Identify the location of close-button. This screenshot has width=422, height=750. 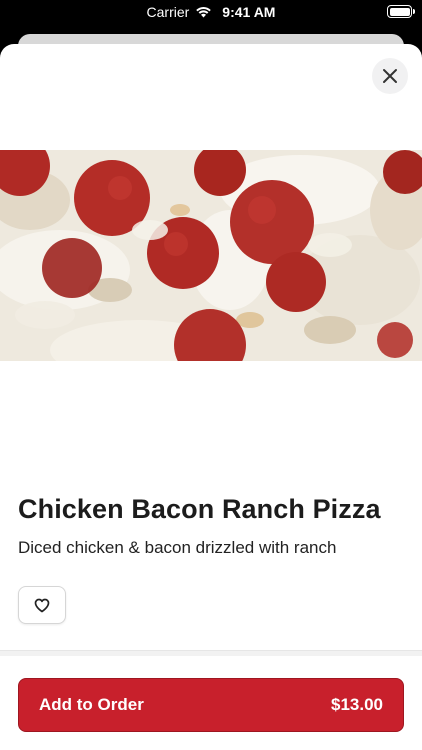
(390, 76).